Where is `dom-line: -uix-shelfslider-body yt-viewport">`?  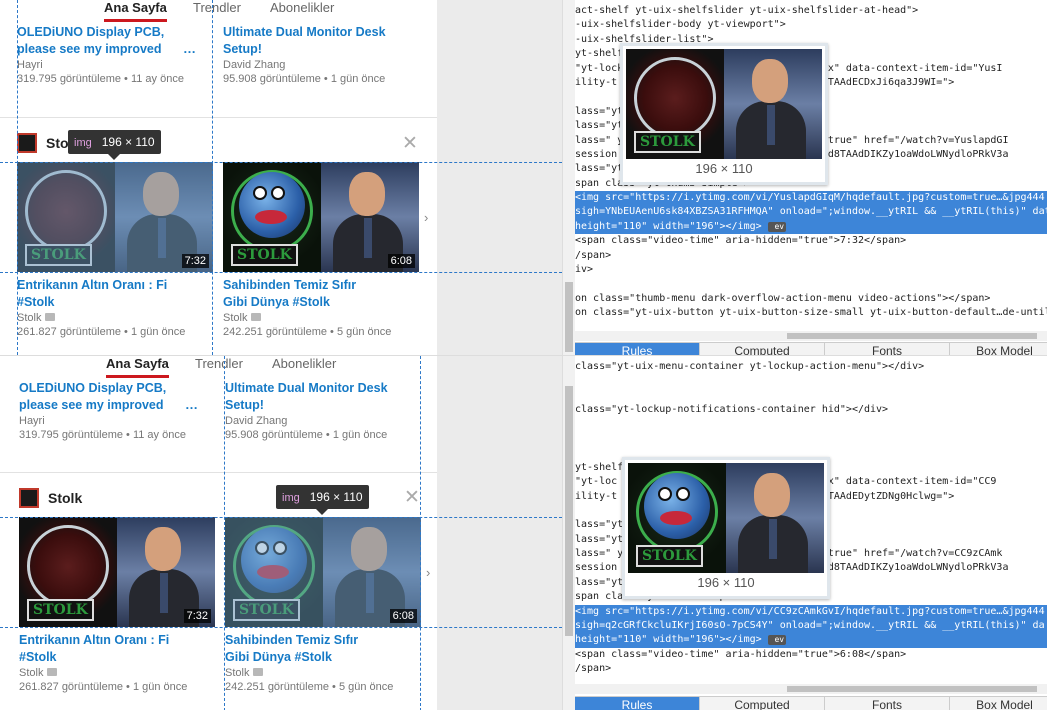 dom-line: -uix-shelfslider-body yt-viewport"> is located at coordinates (811, 25).